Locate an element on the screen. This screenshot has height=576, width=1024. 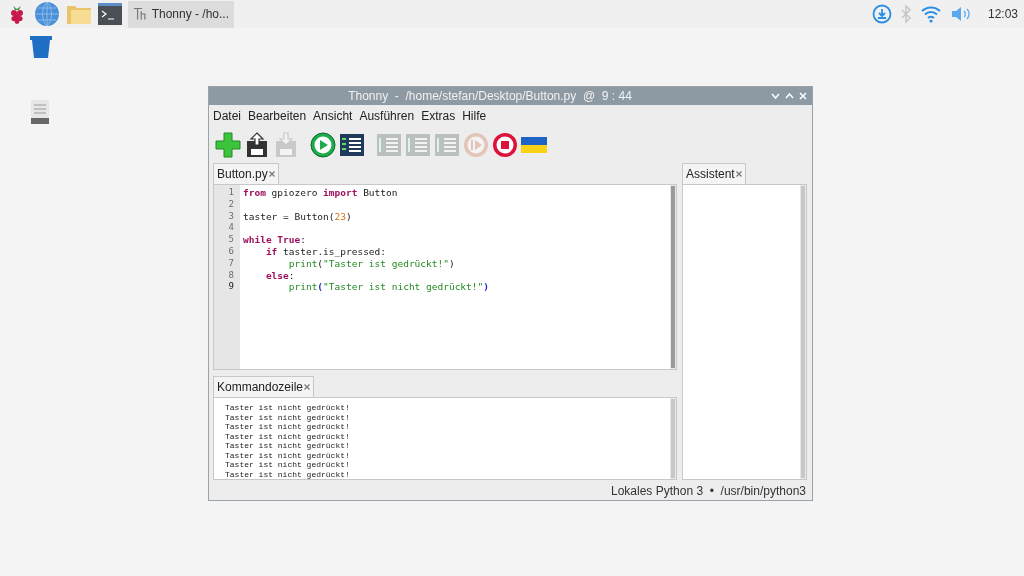
line-number: 2 is located at coordinates (231, 204).